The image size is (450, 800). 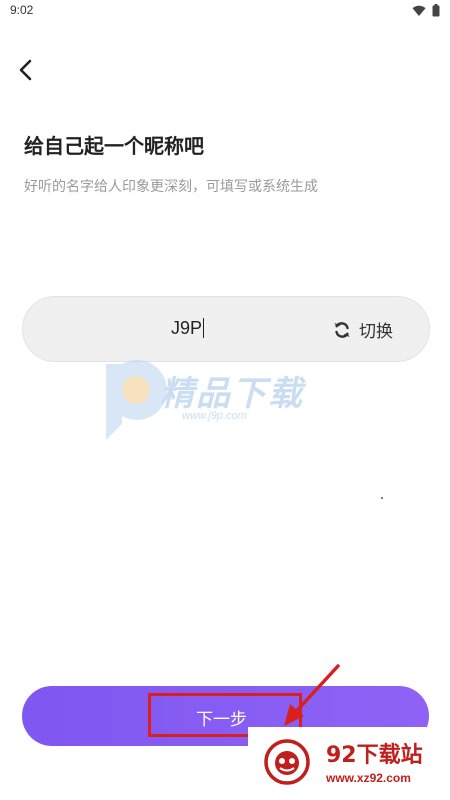 I want to click on site-badge: 92下载站 www.xz92.com, so click(x=349, y=763).